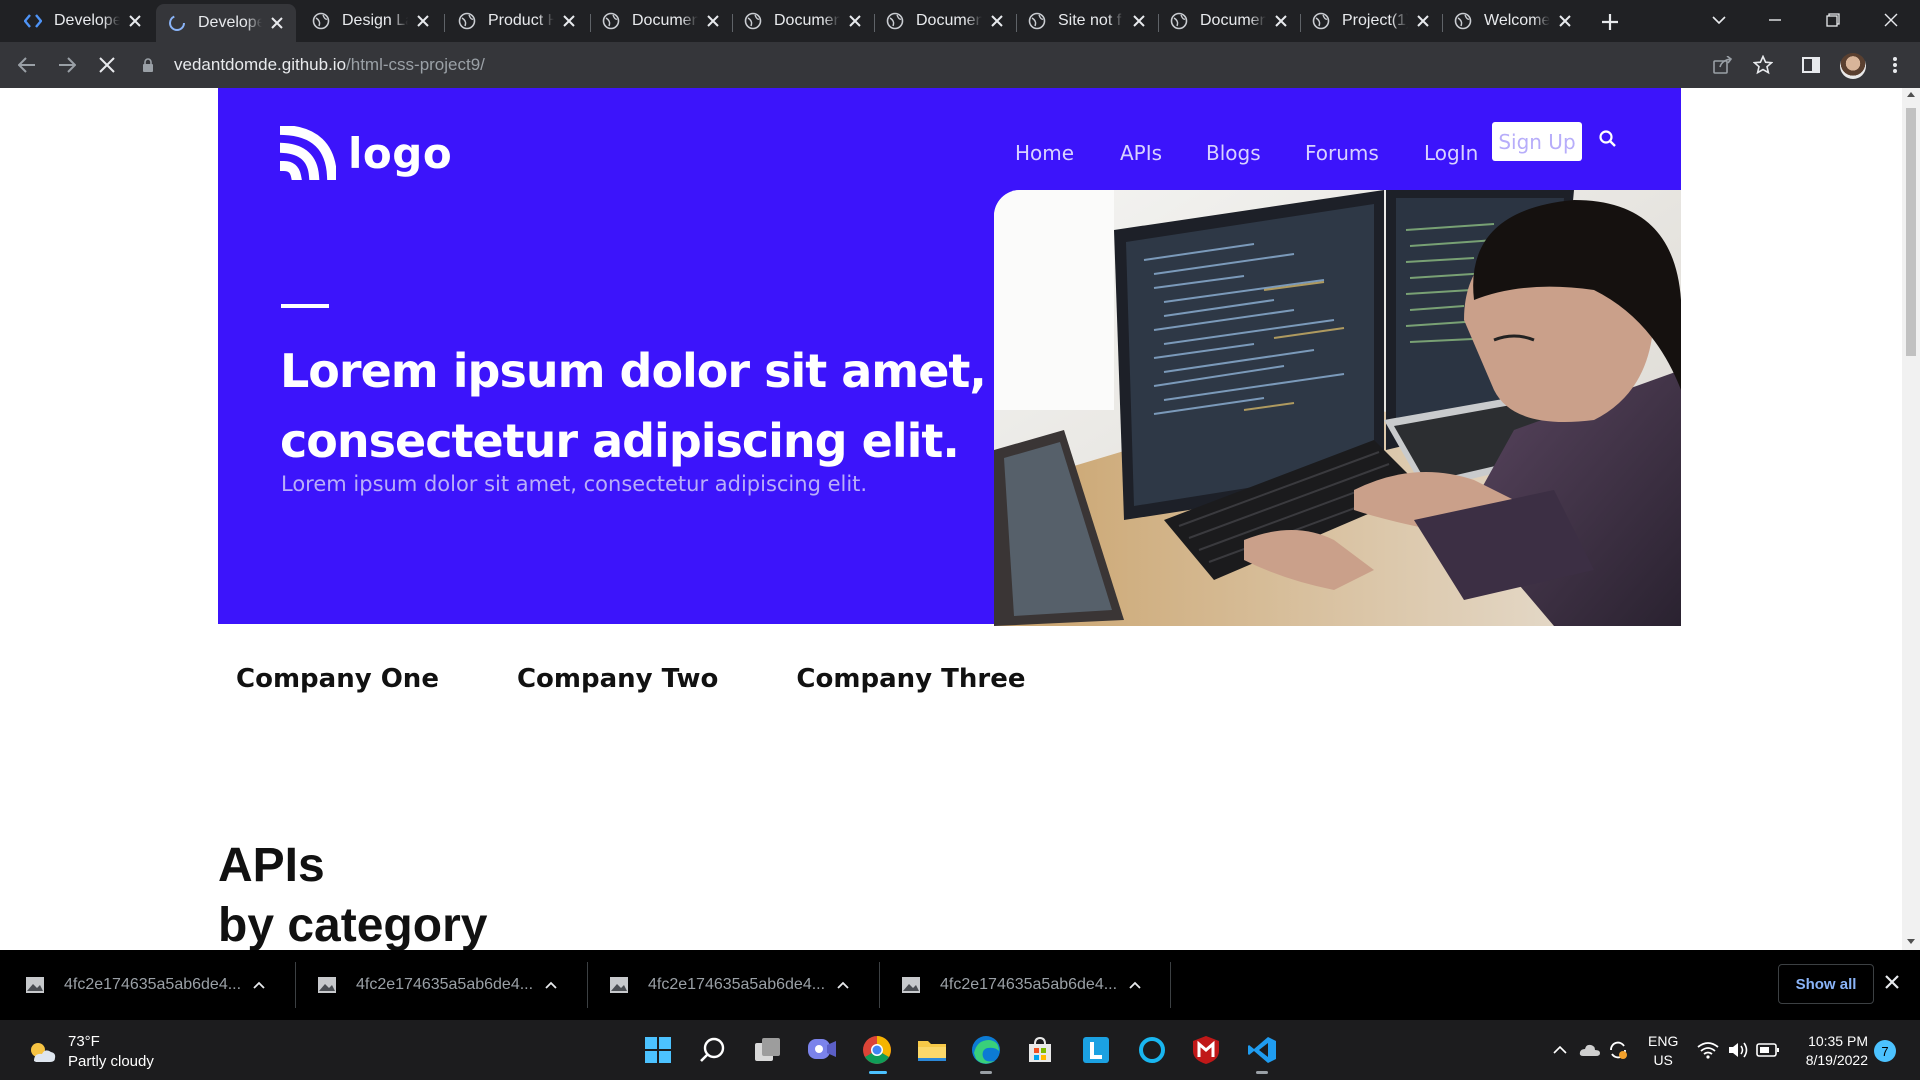  What do you see at coordinates (1838, 1041) in the screenshot?
I see `clock-time: 10:35 PM` at bounding box center [1838, 1041].